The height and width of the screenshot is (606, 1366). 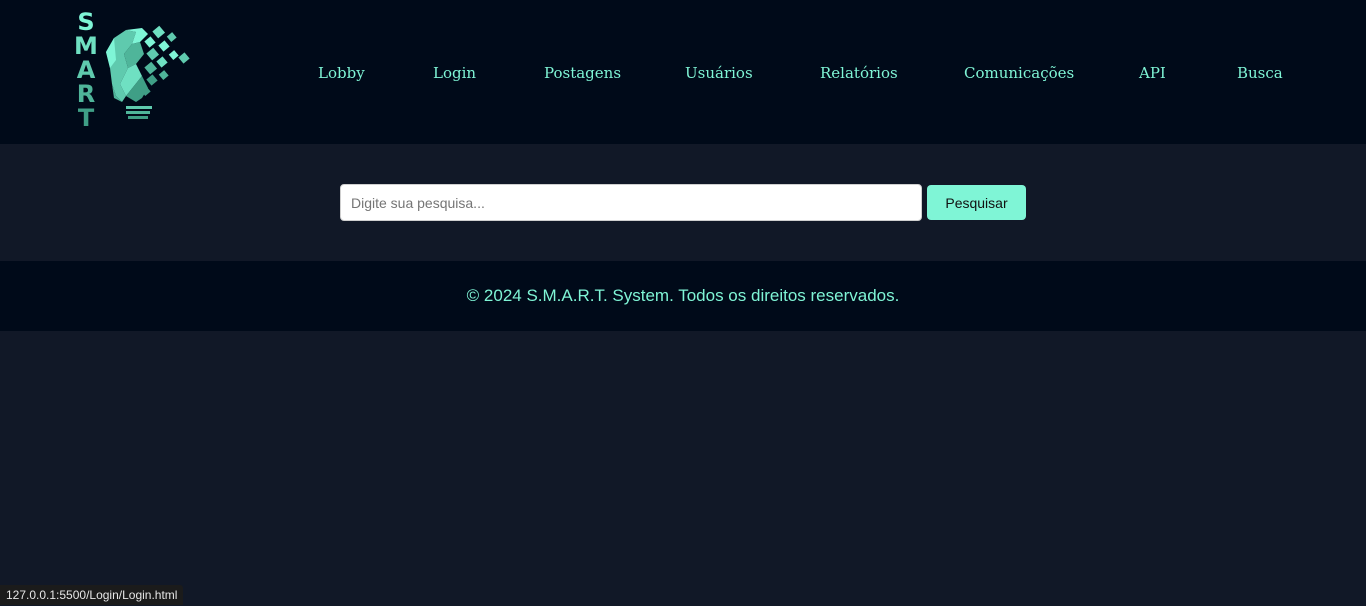 What do you see at coordinates (1019, 73) in the screenshot?
I see `nav-item-comunicacoes: Comunicações` at bounding box center [1019, 73].